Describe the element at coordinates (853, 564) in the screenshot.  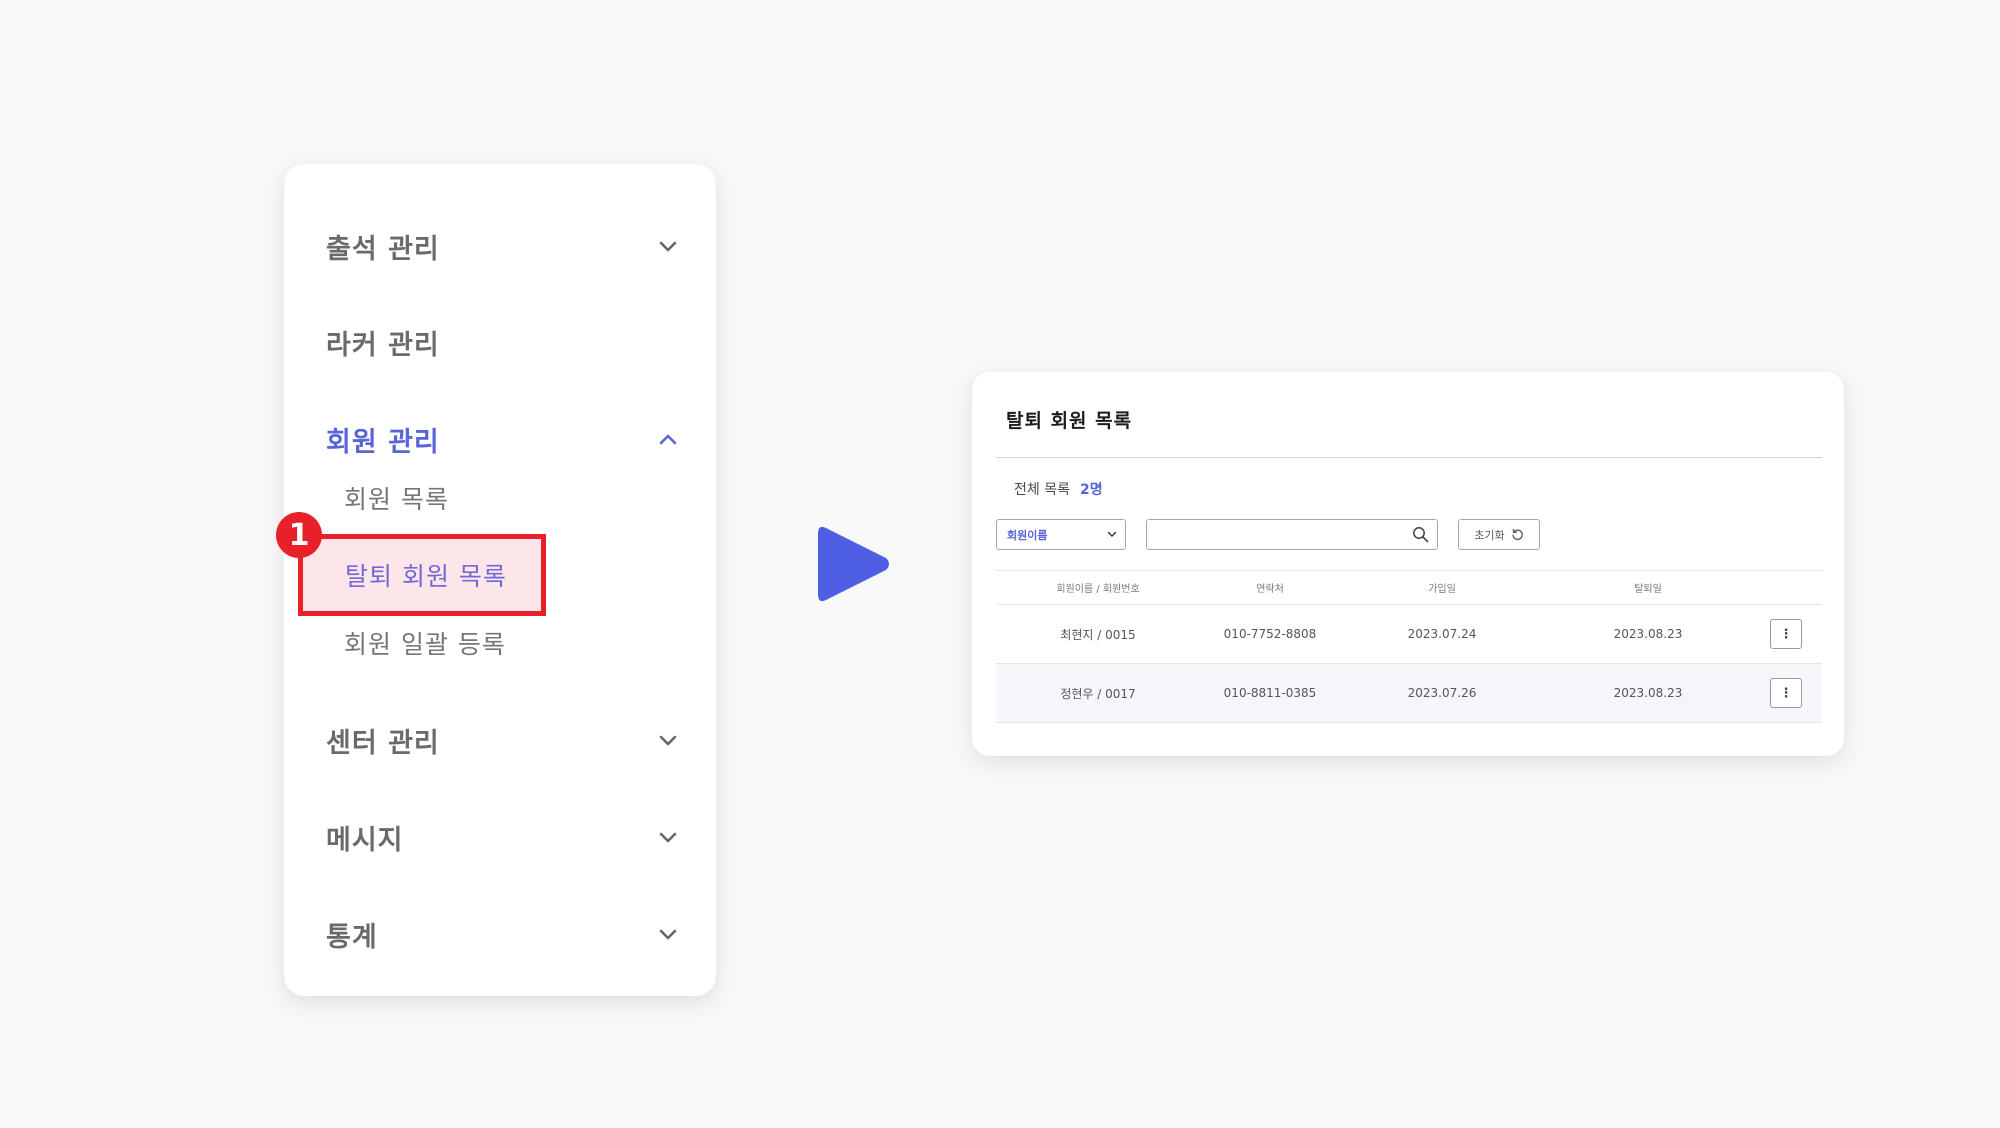
I see `play-arrow-icon` at that location.